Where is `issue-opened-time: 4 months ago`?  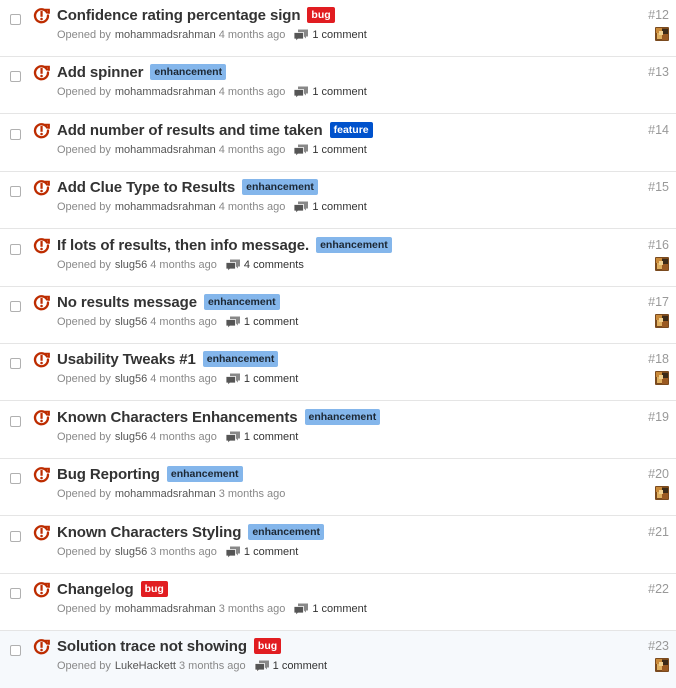 issue-opened-time: 4 months ago is located at coordinates (252, 92).